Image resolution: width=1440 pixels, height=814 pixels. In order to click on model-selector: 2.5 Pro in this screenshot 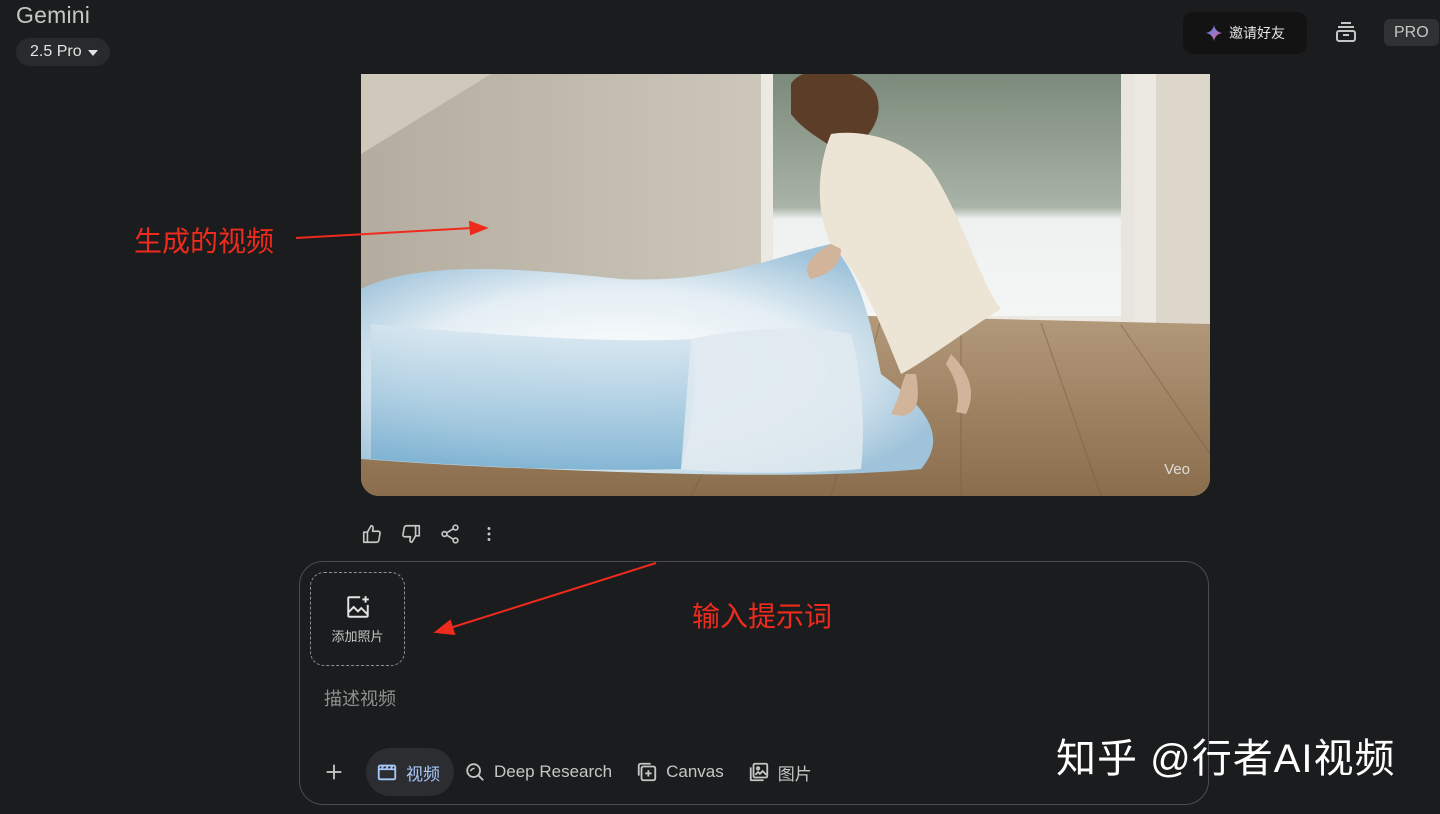, I will do `click(63, 52)`.